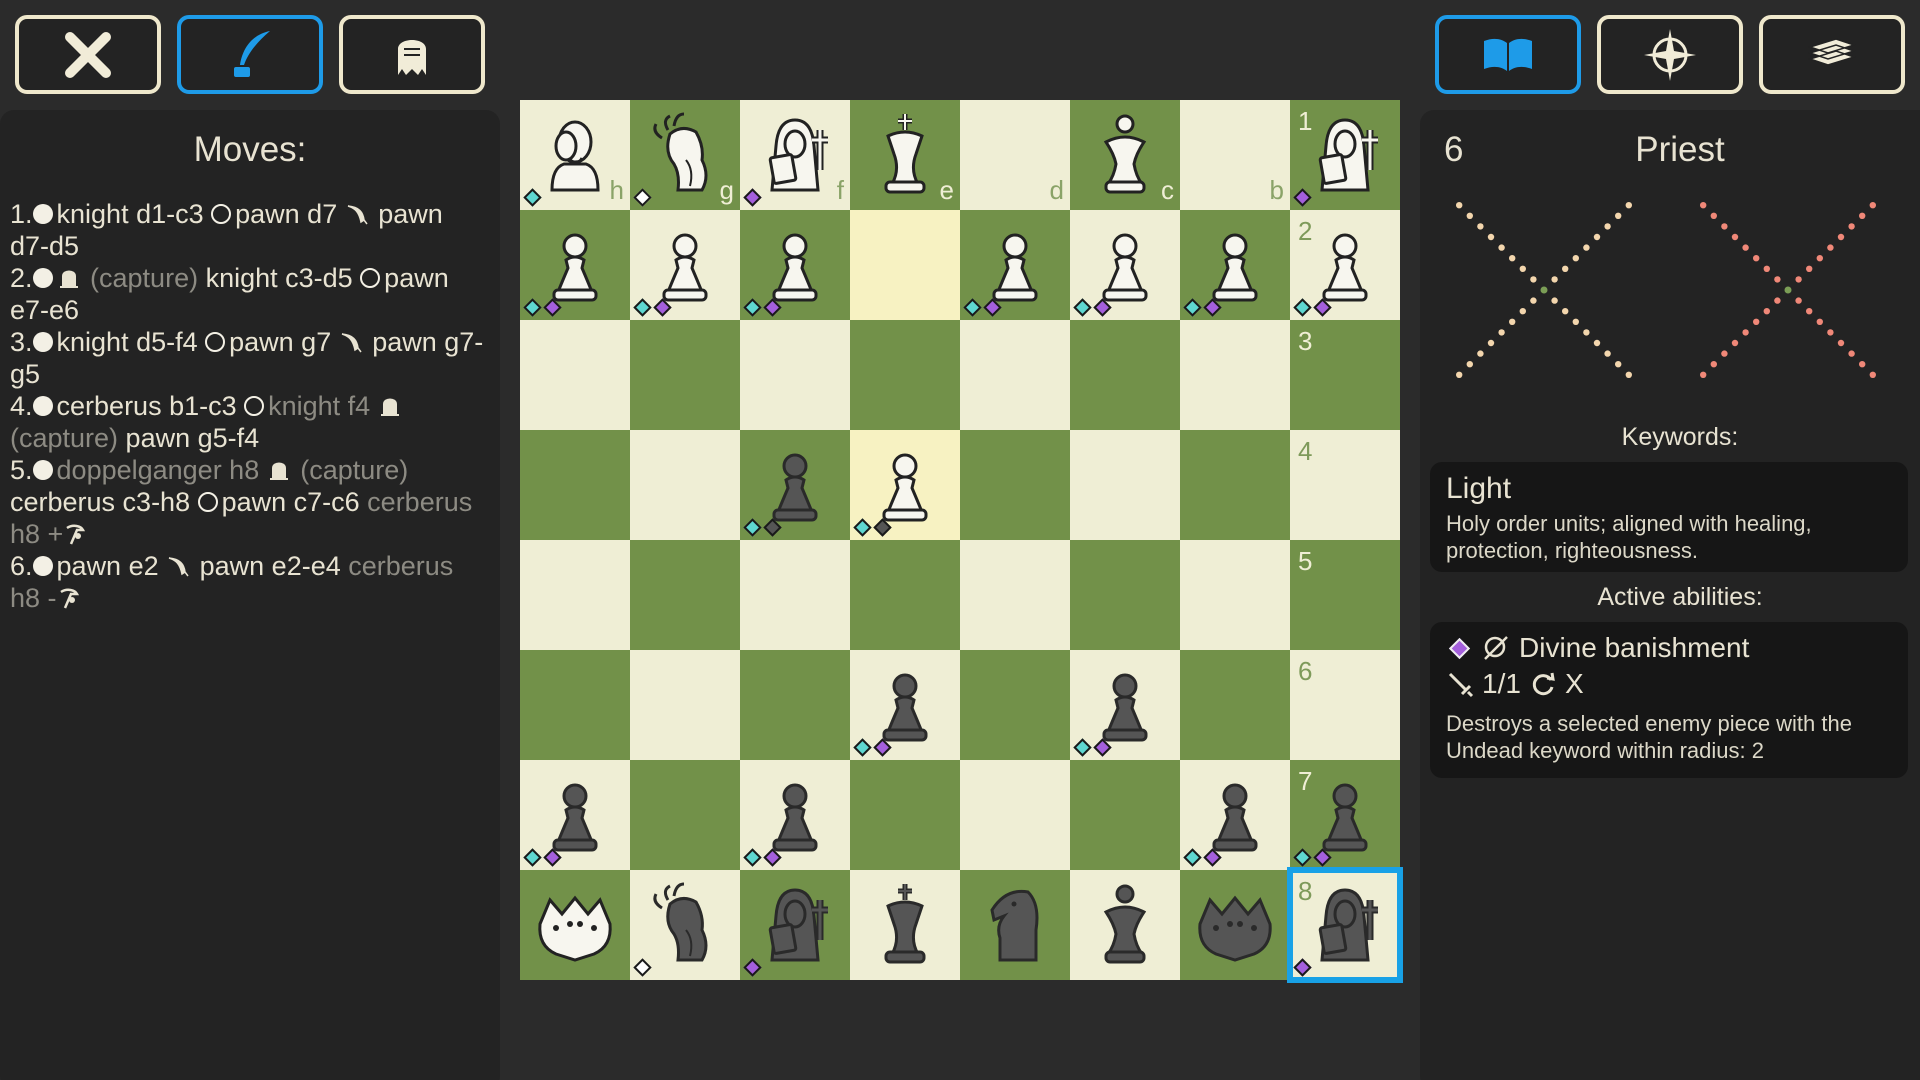  What do you see at coordinates (1832, 54) in the screenshot?
I see `cards-button` at bounding box center [1832, 54].